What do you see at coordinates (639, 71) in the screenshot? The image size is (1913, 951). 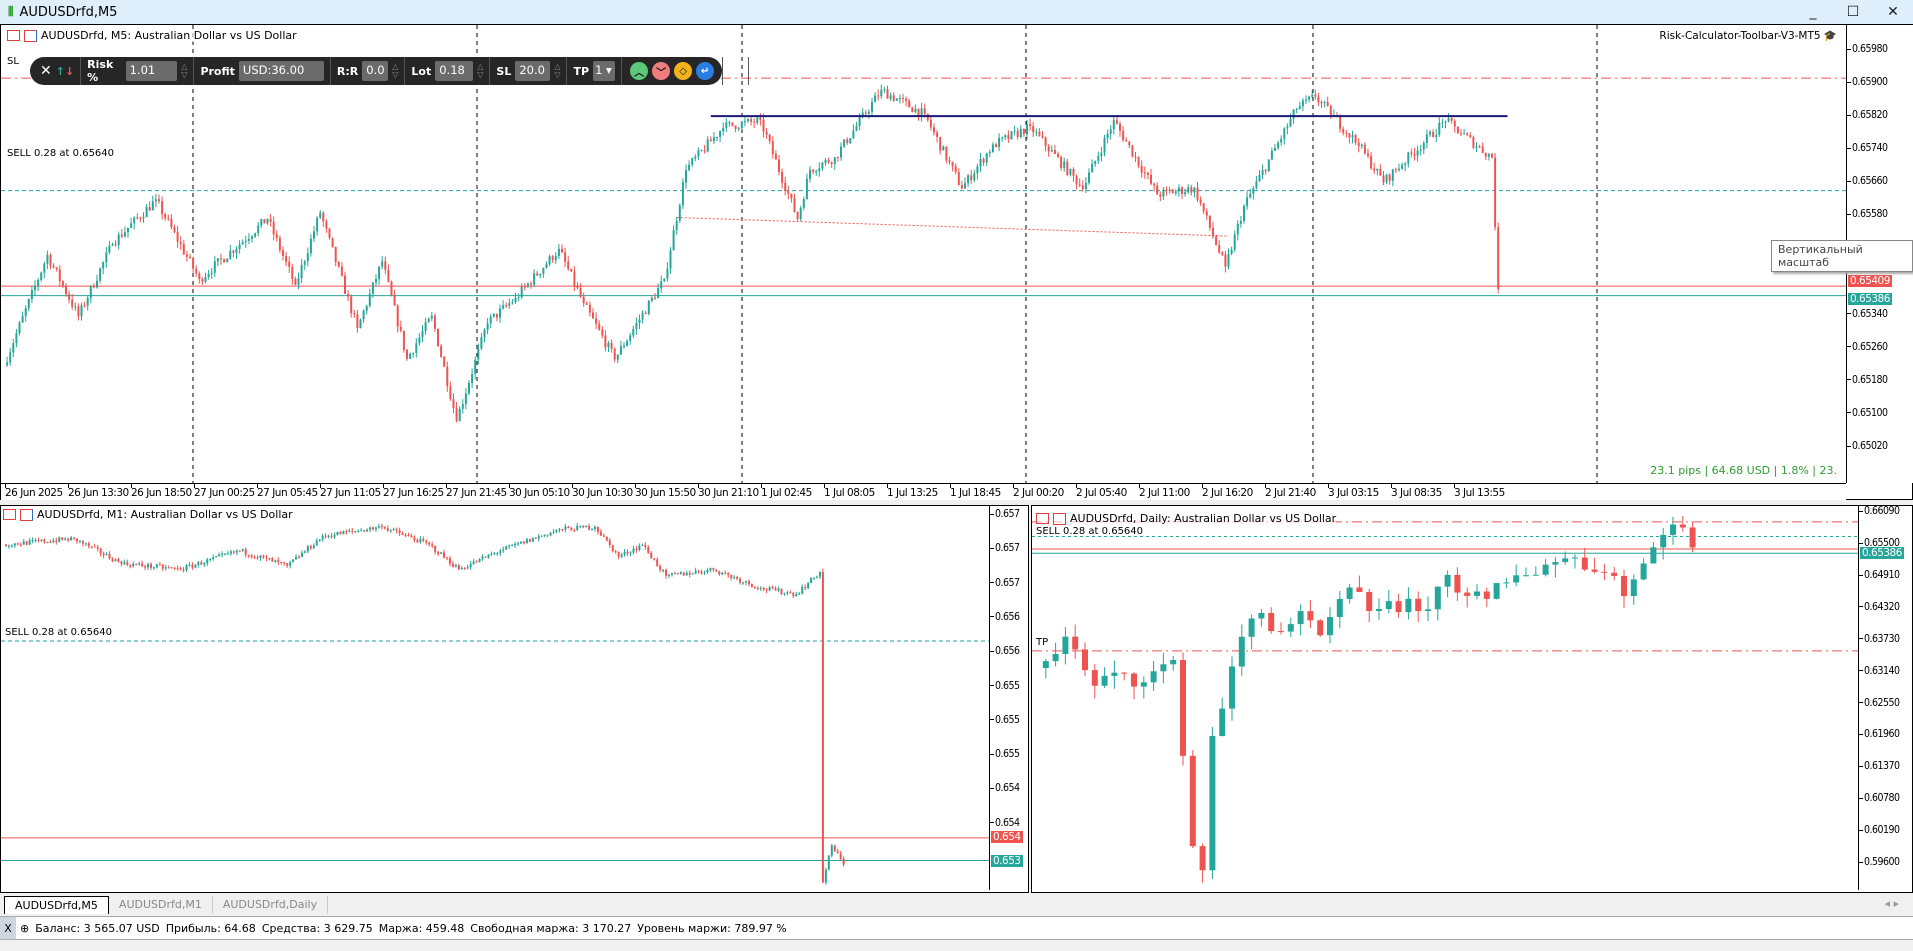 I see `buy-up-button-icon: ︿` at bounding box center [639, 71].